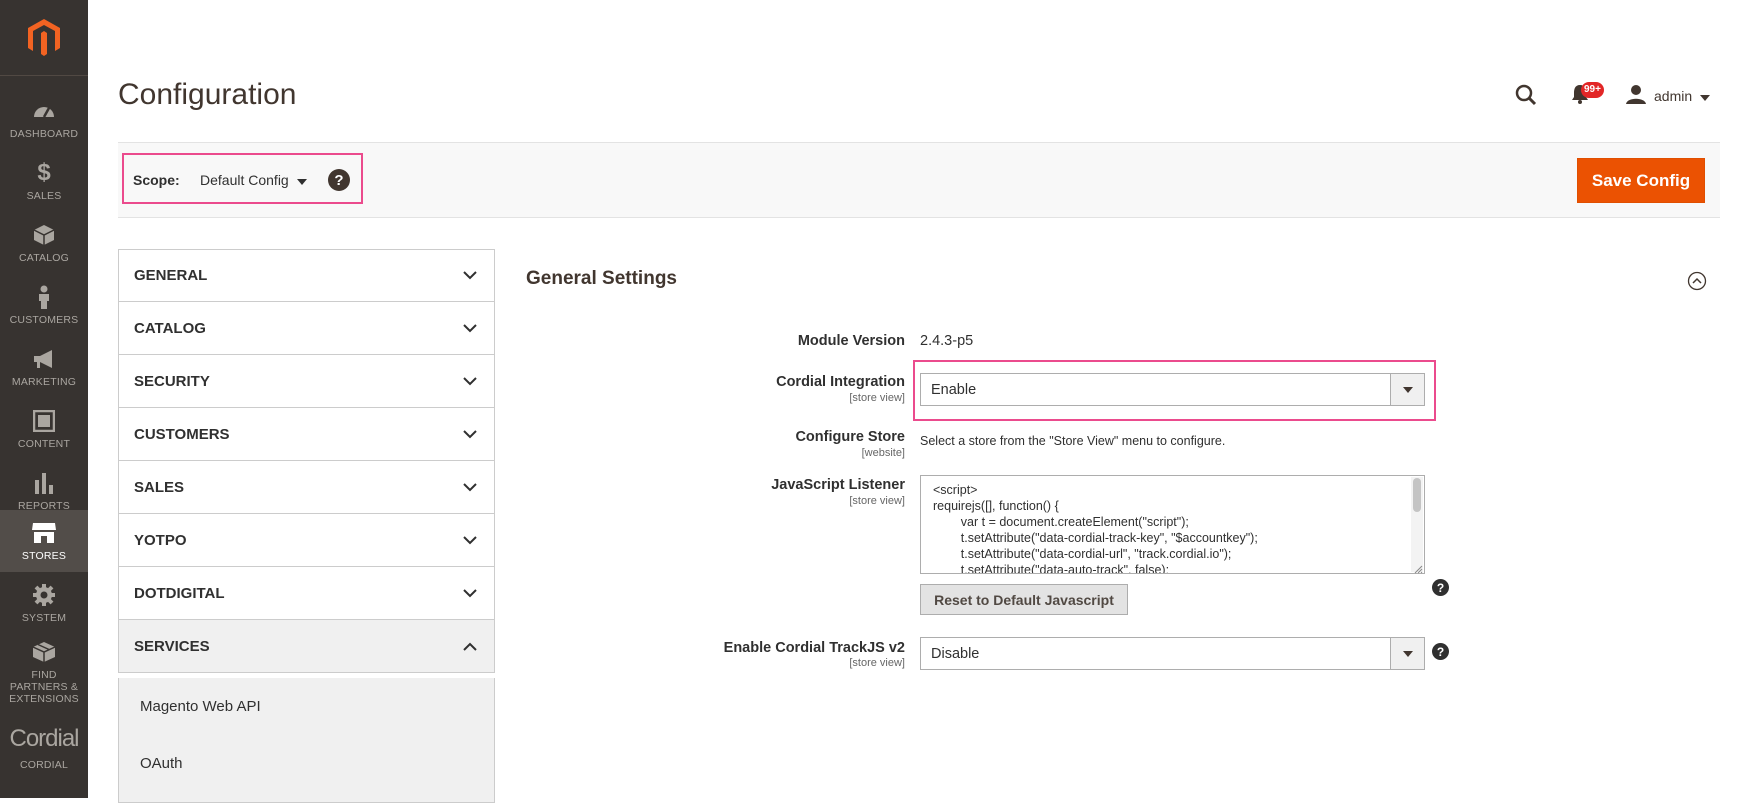  What do you see at coordinates (44, 738) in the screenshot?
I see `cordial-logo: Cordial` at bounding box center [44, 738].